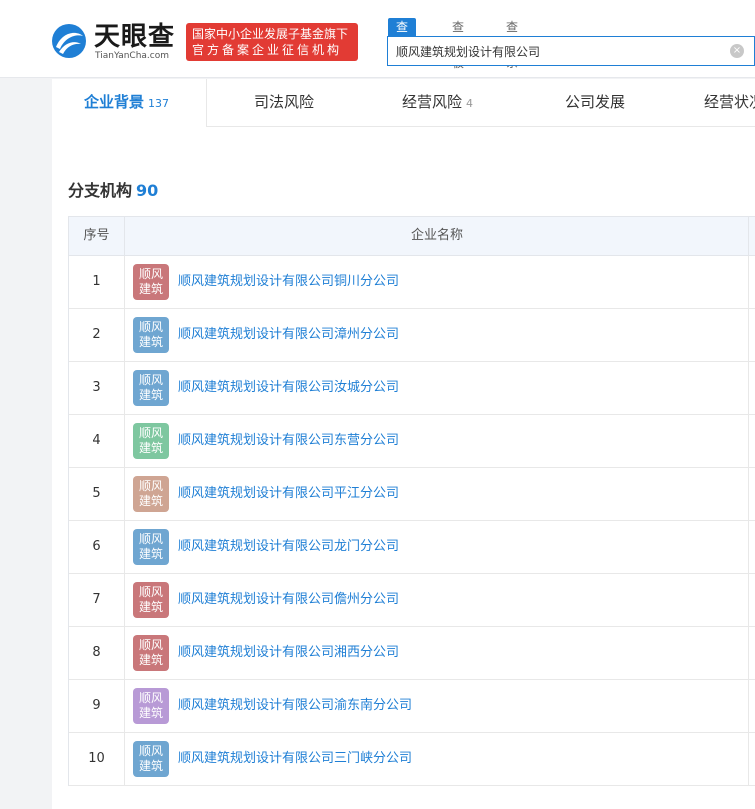 This screenshot has height=809, width=755. Describe the element at coordinates (288, 388) in the screenshot. I see `company-name-link: 顺风建筑规划设计有限公司汝城分公司` at that location.